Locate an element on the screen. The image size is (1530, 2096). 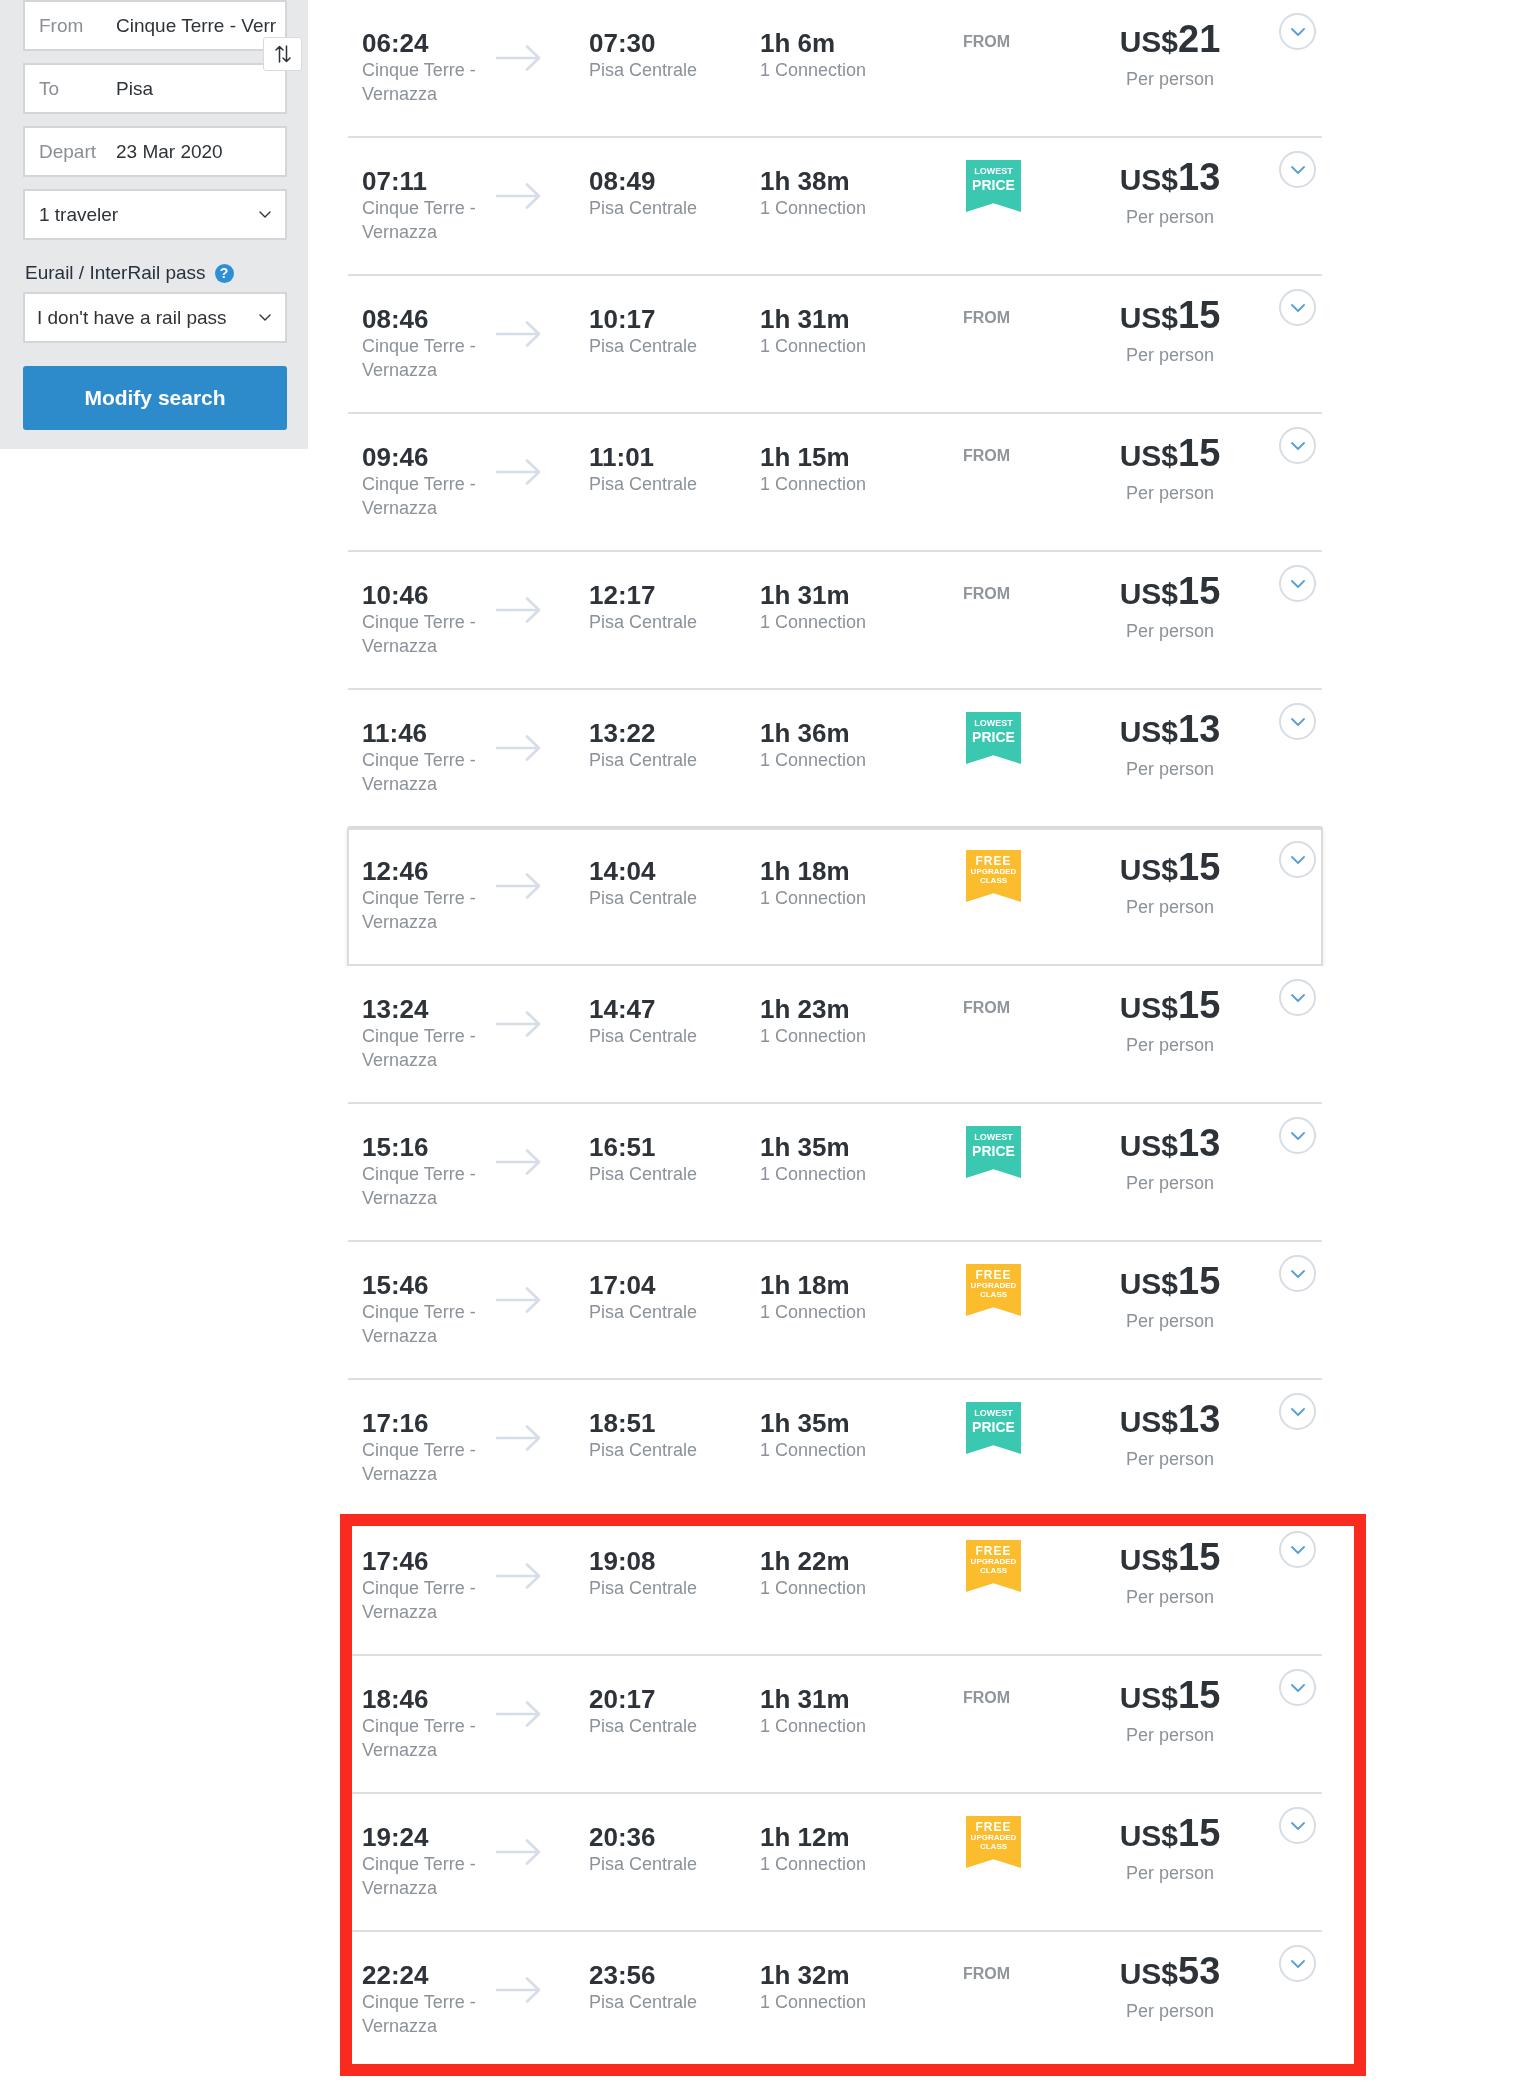
departure-time: 17:16 is located at coordinates (395, 1423).